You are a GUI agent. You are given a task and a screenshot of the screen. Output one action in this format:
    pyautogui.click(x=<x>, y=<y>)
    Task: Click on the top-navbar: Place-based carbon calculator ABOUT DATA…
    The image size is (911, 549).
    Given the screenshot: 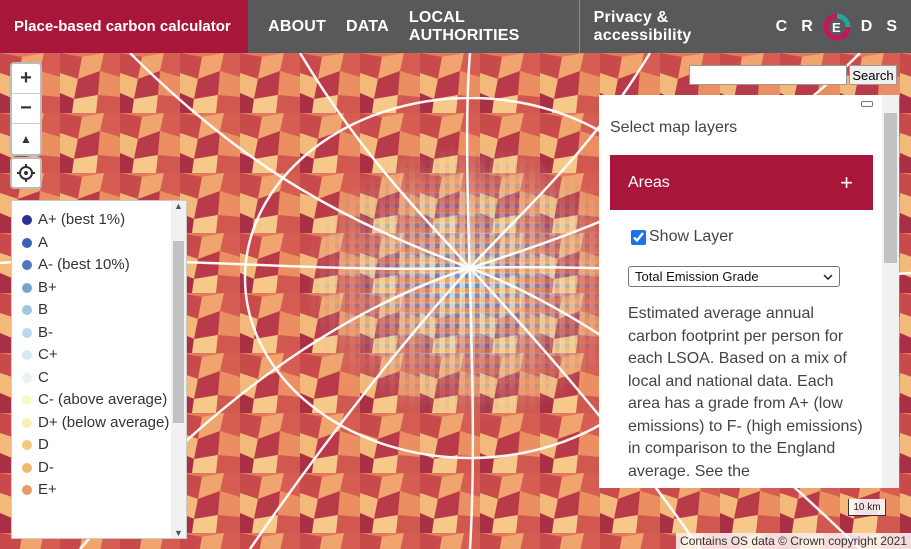 What is the action you would take?
    pyautogui.click(x=455, y=26)
    